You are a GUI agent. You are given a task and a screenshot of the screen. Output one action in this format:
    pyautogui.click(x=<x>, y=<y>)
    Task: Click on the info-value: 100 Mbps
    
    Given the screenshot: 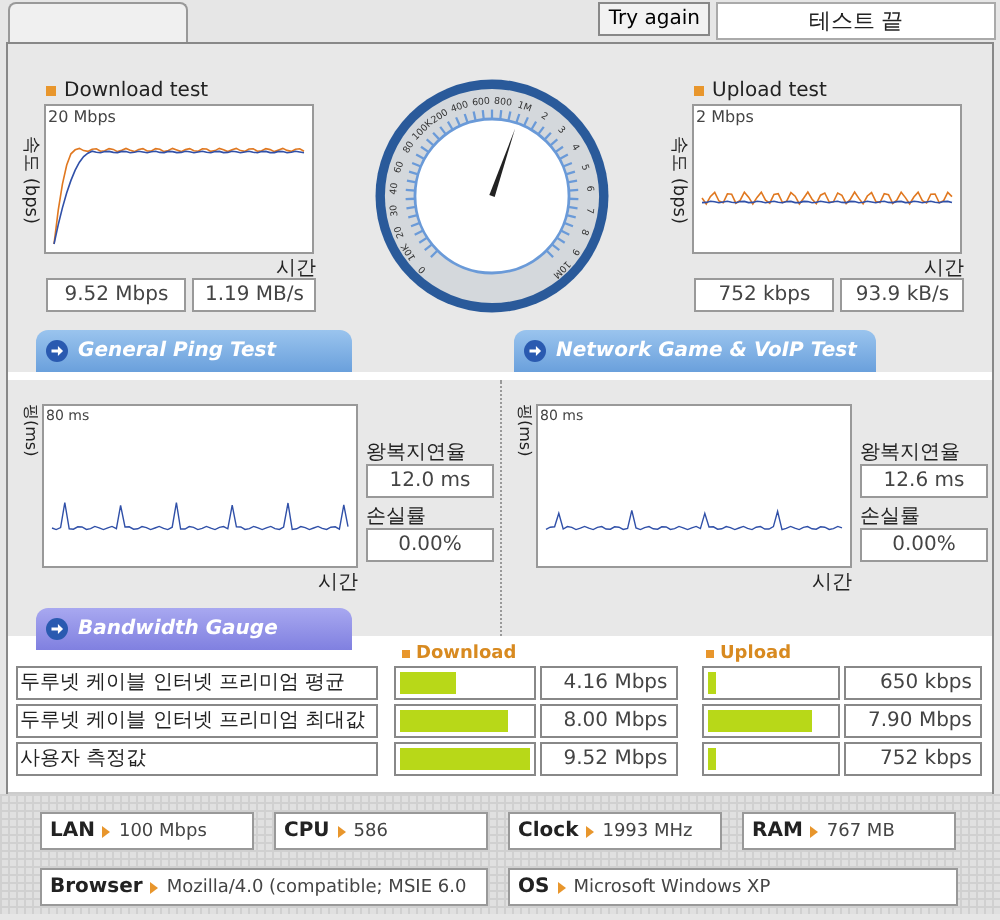 What is the action you would take?
    pyautogui.click(x=162, y=831)
    